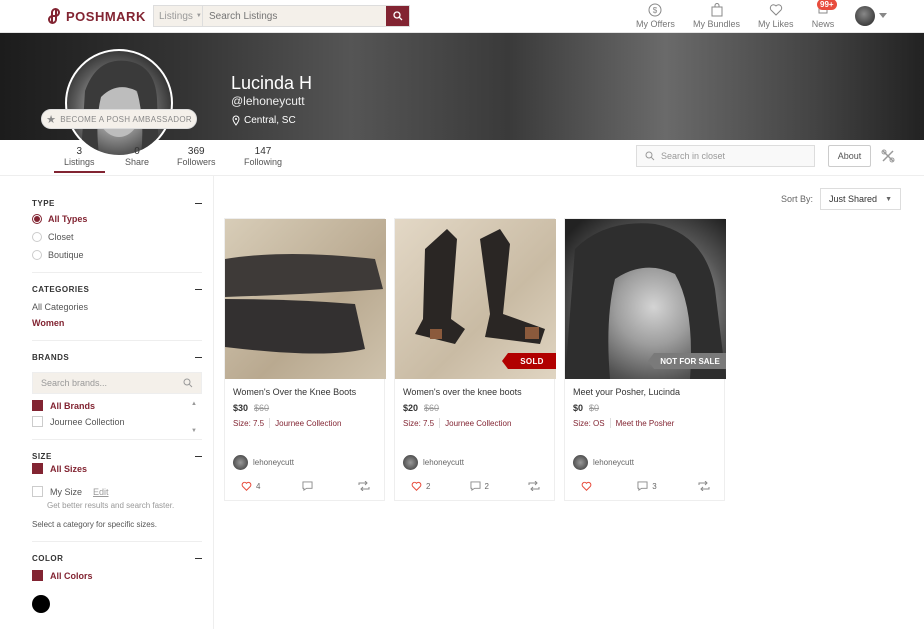  What do you see at coordinates (117, 237) in the screenshot?
I see `type-option-closet: Closet` at bounding box center [117, 237].